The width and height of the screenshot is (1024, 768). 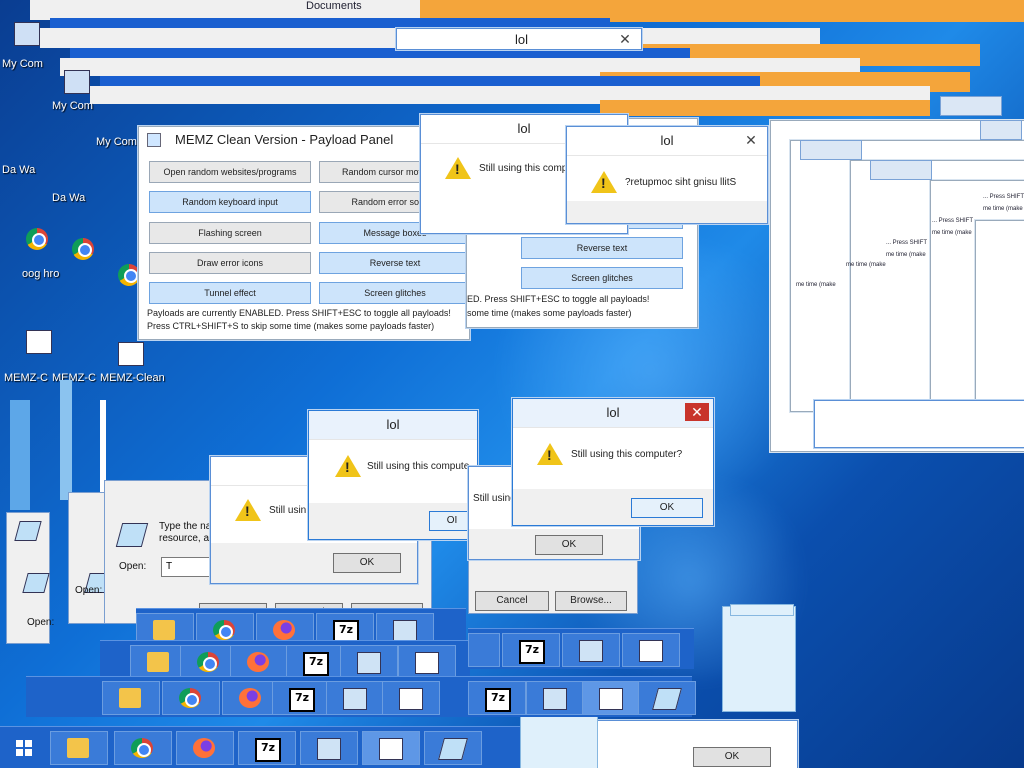 I want to click on windows-start-icon, so click(x=24, y=748).